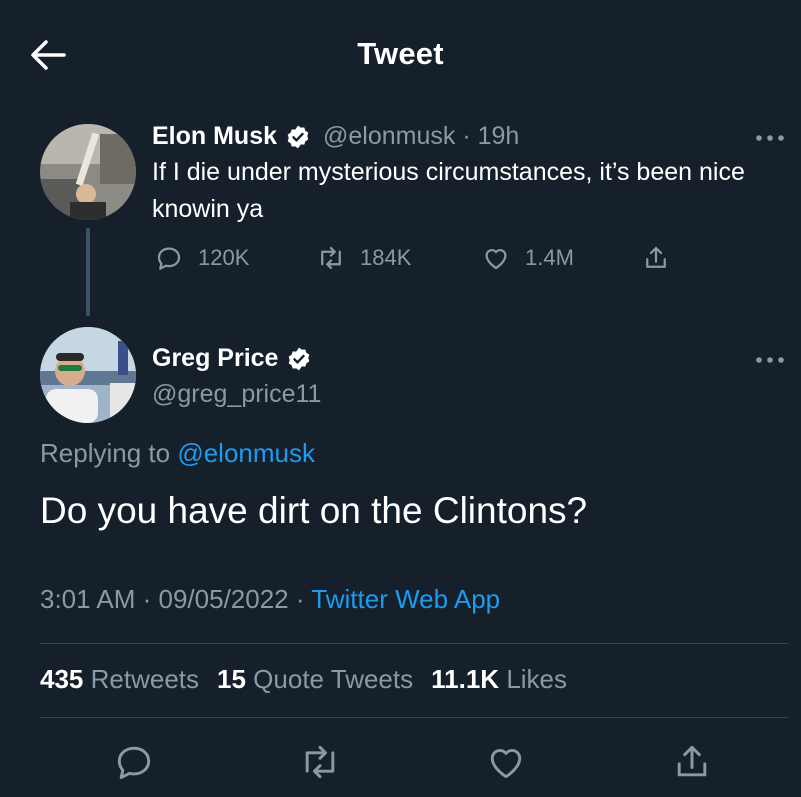  I want to click on parent-tweet-header: Elon Musk @elonmusk · 19h, so click(335, 136).